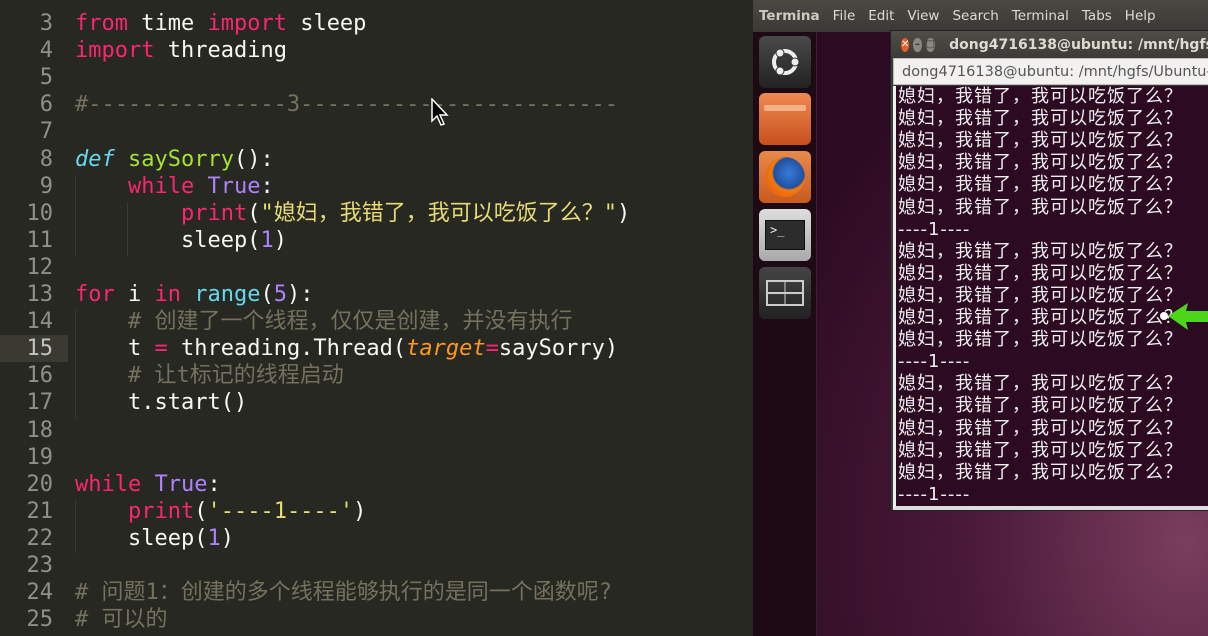  What do you see at coordinates (917, 44) in the screenshot?
I see `minimize-icon: –` at bounding box center [917, 44].